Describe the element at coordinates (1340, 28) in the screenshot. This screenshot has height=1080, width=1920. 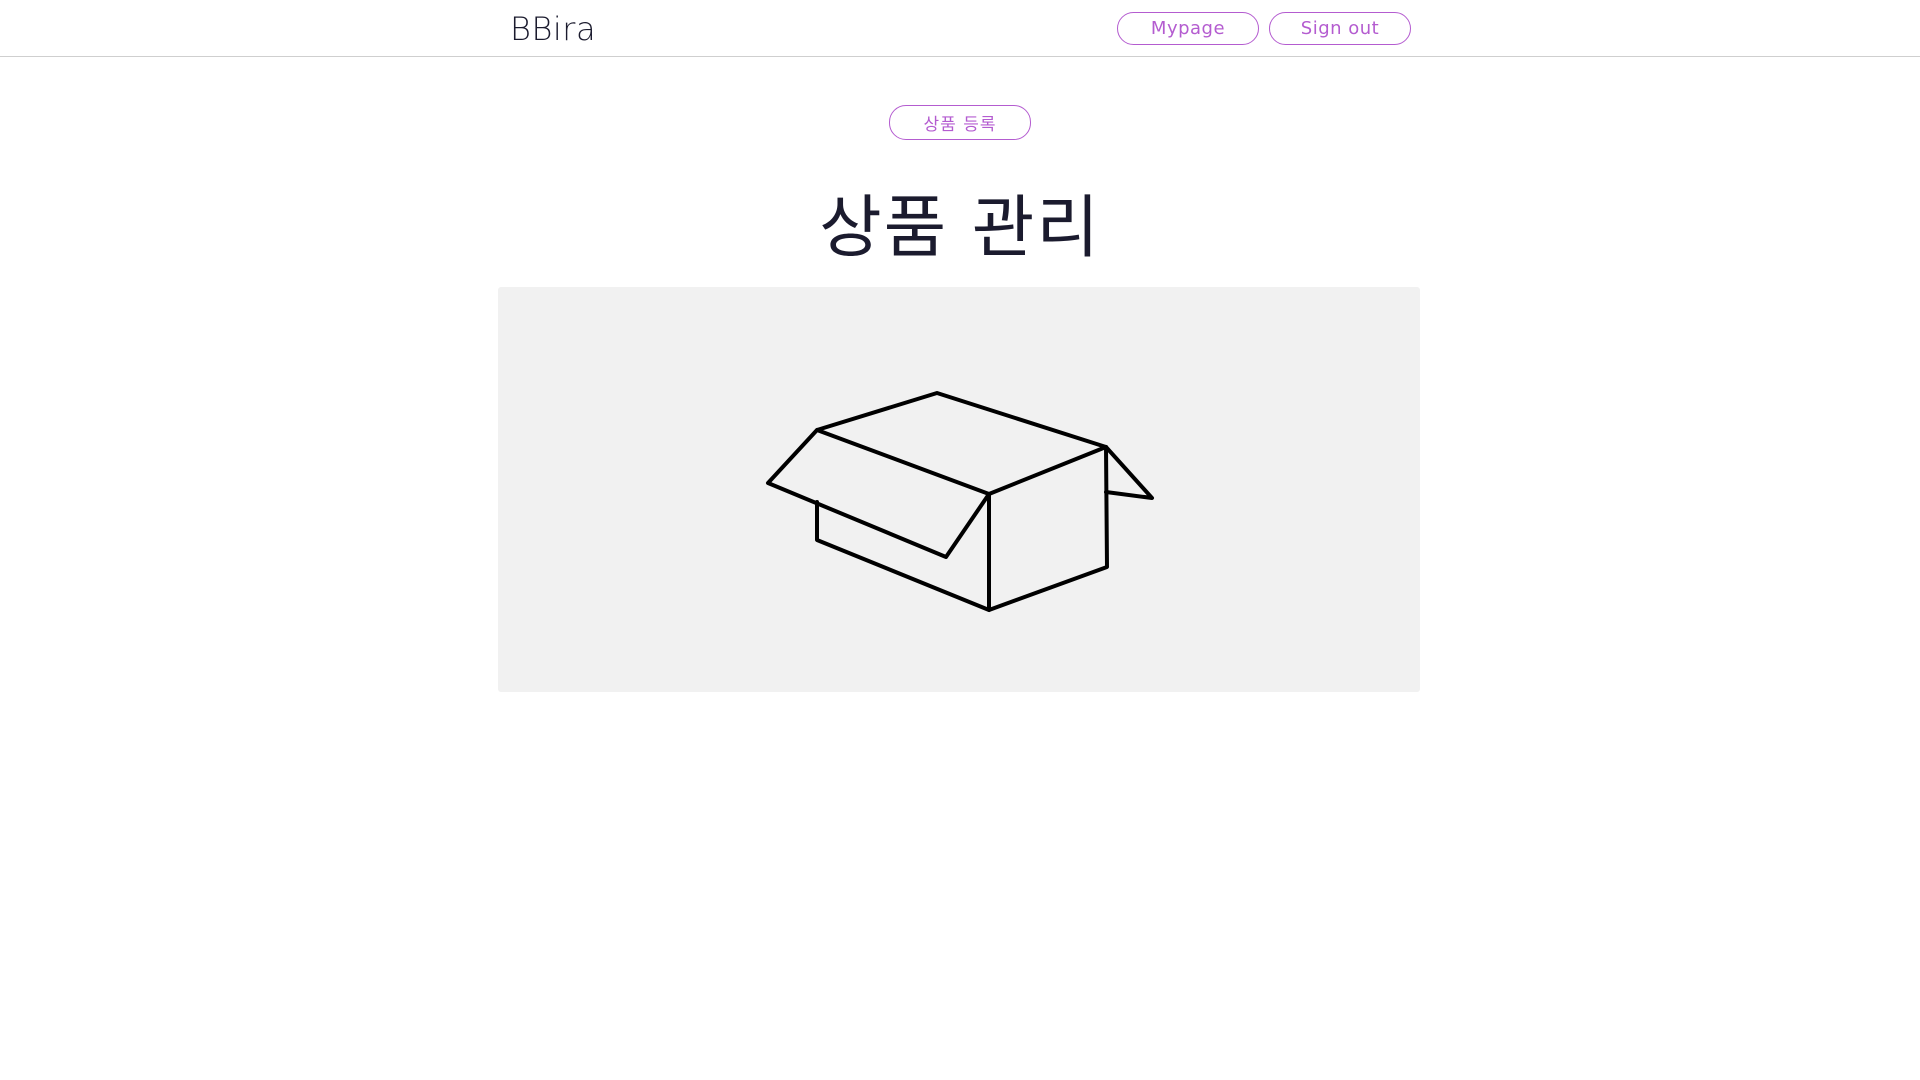
I see `sign-out-button: Sign out` at that location.